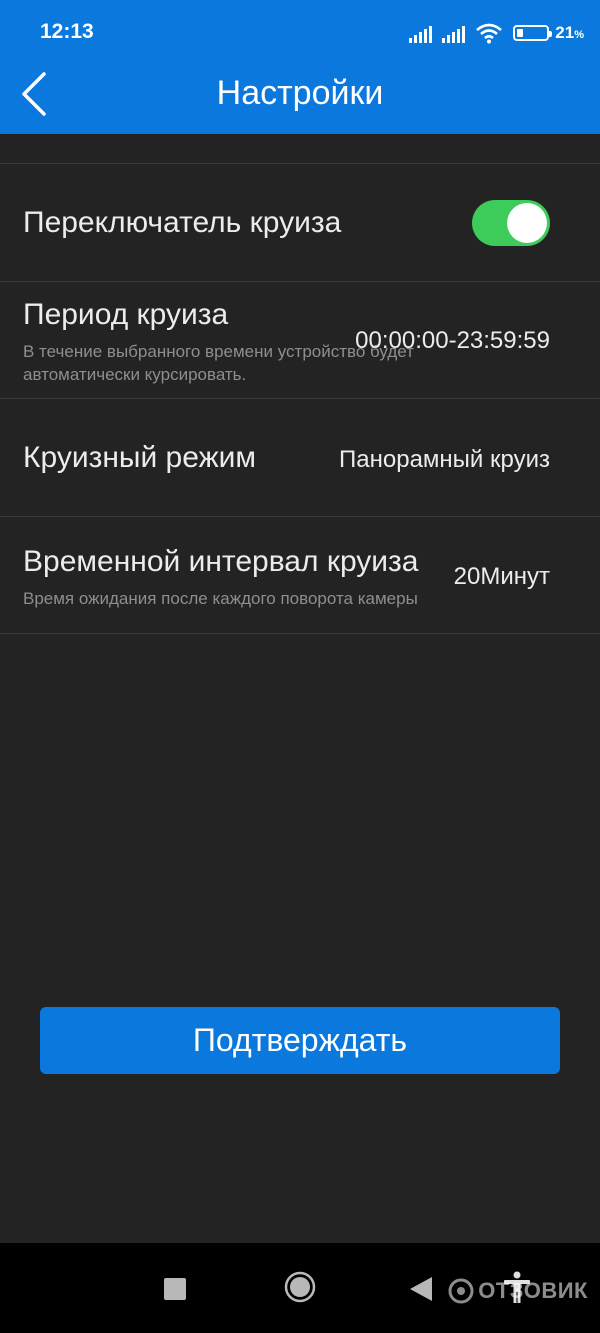 This screenshot has height=1333, width=600. I want to click on confirm-button: Подтверждать, so click(300, 1040).